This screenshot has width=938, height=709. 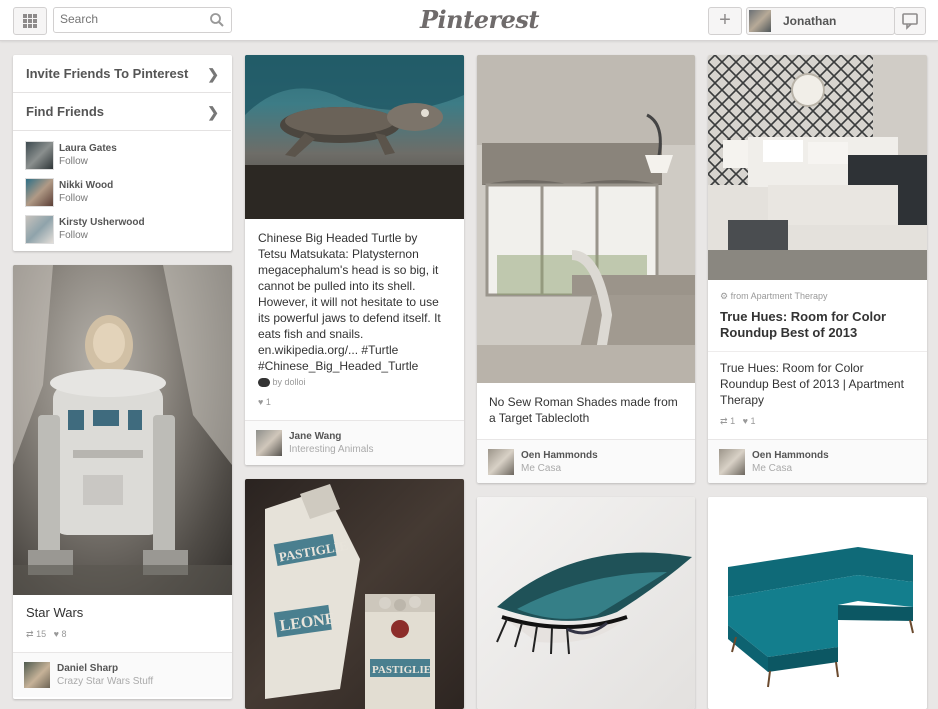 I want to click on sofa-photo, so click(x=821, y=617).